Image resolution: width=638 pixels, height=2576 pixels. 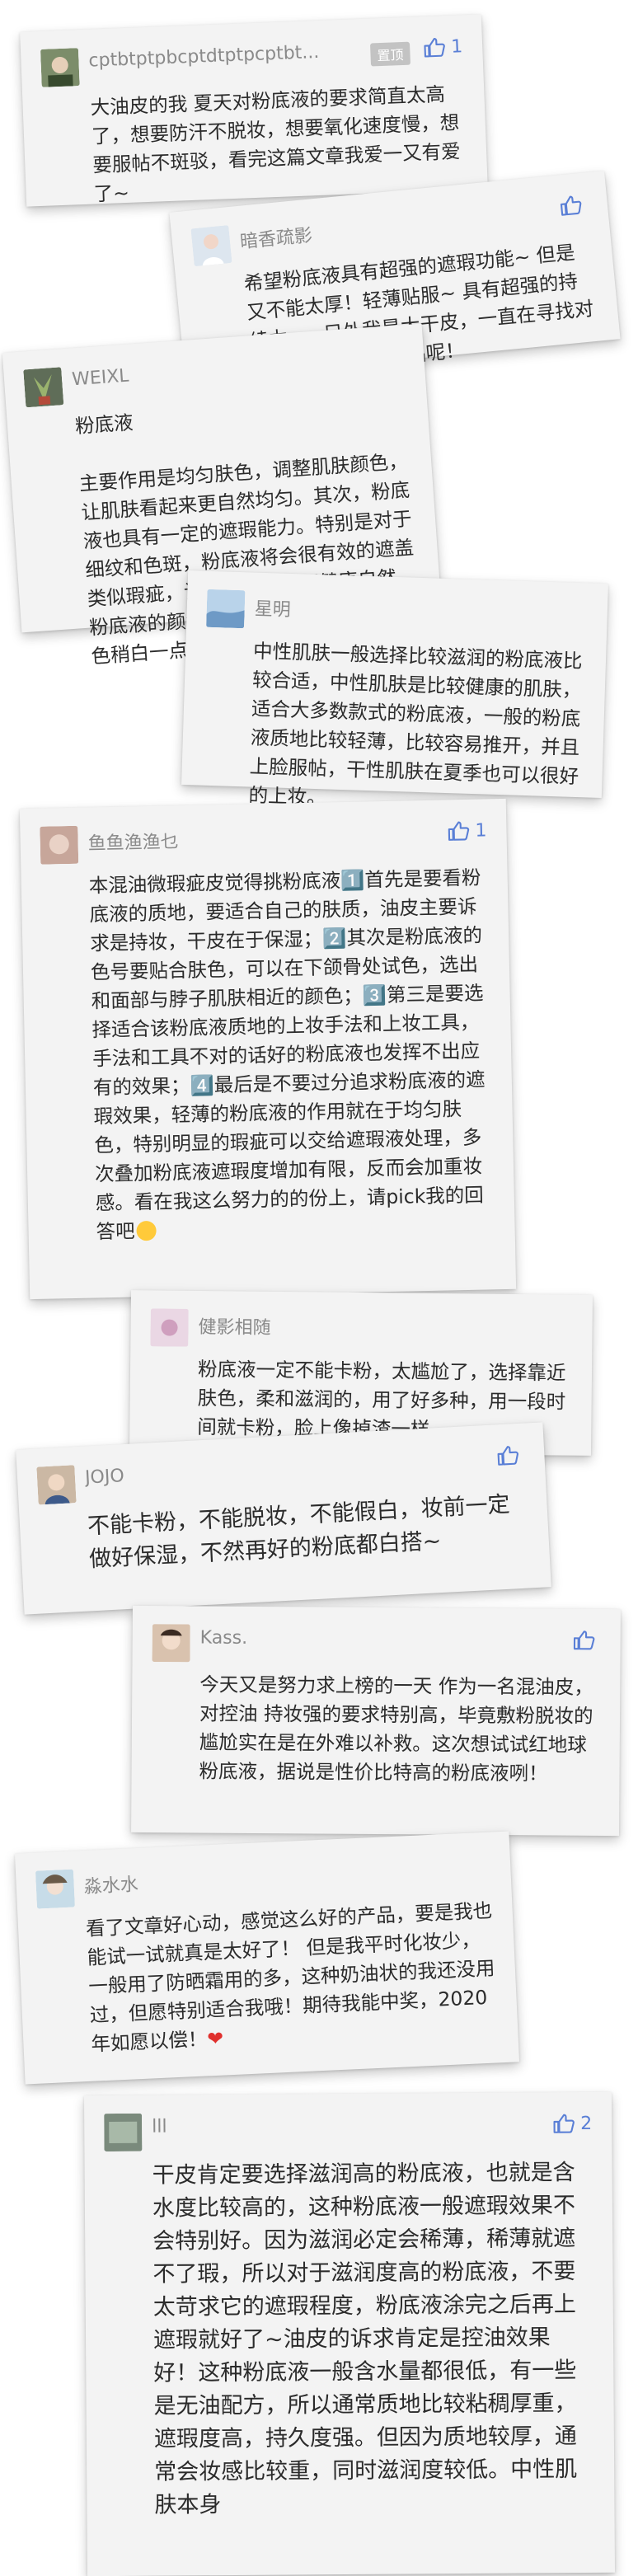 I want to click on user-name: 鱼鱼渔渔乜, so click(x=133, y=841).